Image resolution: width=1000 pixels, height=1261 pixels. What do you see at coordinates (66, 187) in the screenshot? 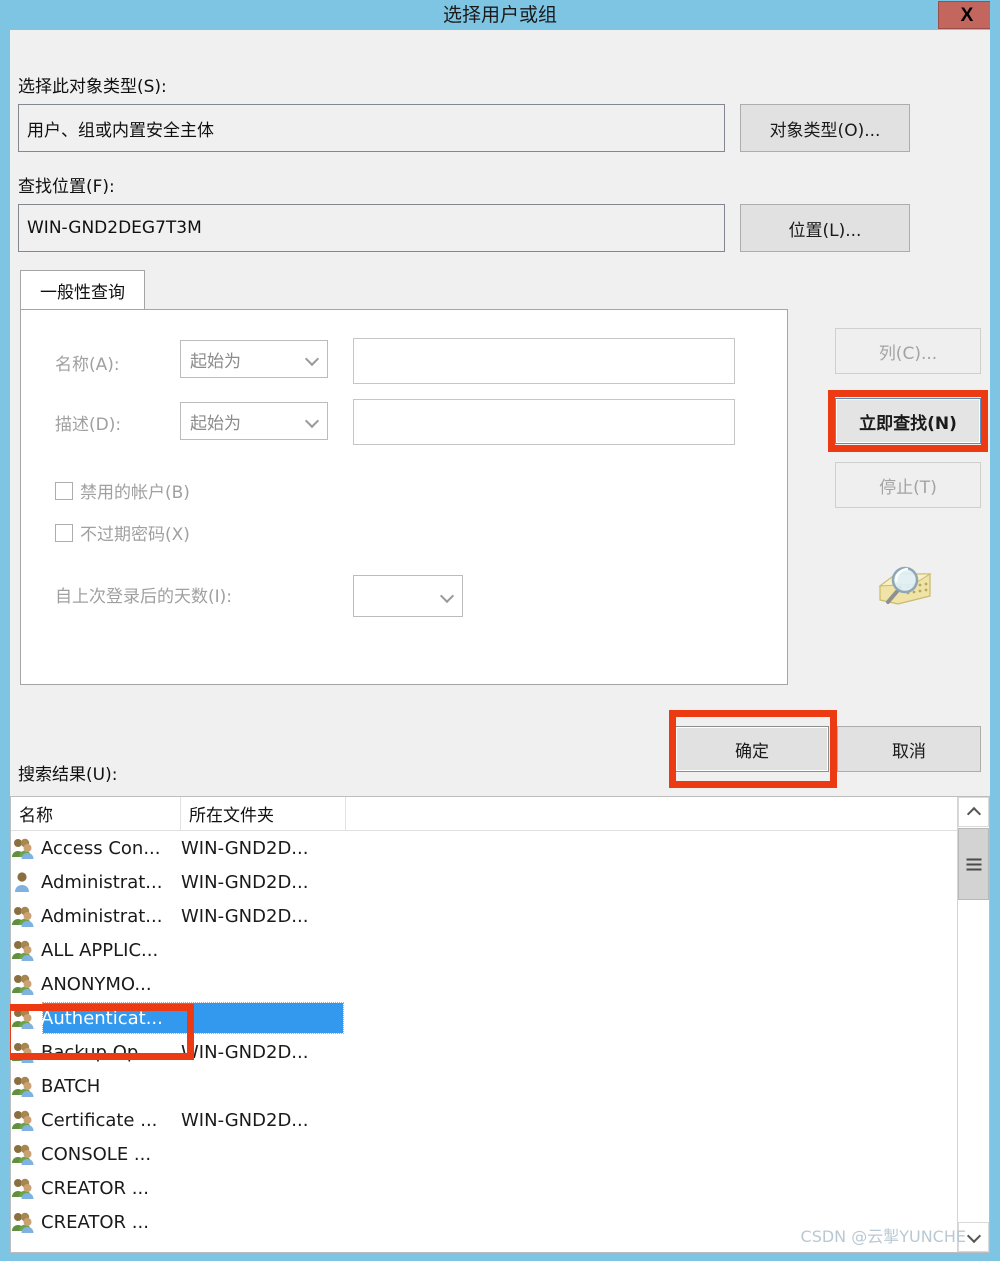
I see `location-label: 查找位置(F):` at bounding box center [66, 187].